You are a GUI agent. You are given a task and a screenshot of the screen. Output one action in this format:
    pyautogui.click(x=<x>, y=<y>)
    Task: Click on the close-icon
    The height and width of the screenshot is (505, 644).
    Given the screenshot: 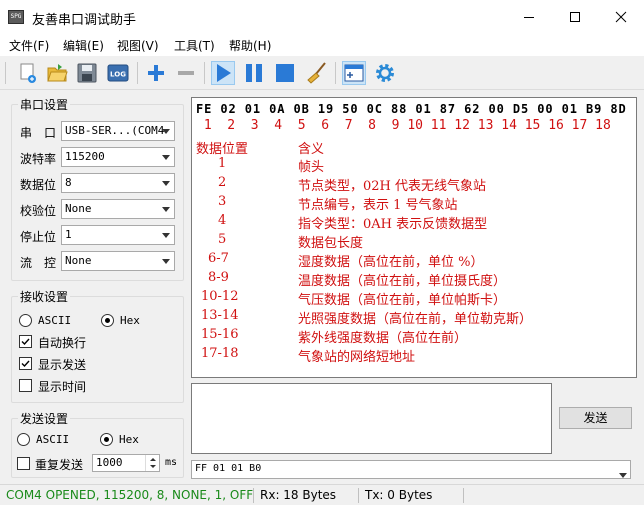 What is the action you would take?
    pyautogui.click(x=621, y=17)
    